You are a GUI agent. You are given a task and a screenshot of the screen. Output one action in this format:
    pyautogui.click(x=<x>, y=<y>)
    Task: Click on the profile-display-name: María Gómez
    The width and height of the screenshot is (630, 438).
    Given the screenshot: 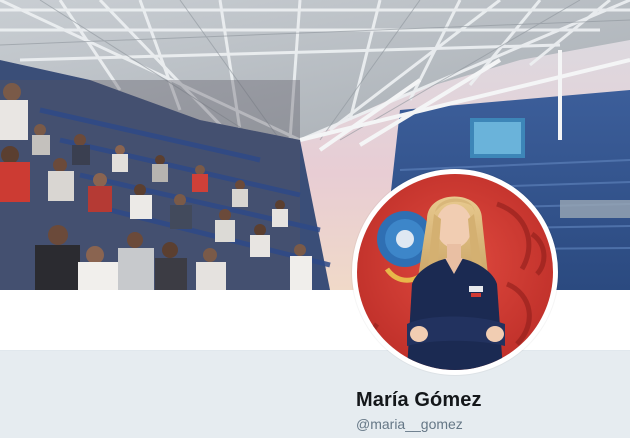 What is the action you would take?
    pyautogui.click(x=419, y=400)
    